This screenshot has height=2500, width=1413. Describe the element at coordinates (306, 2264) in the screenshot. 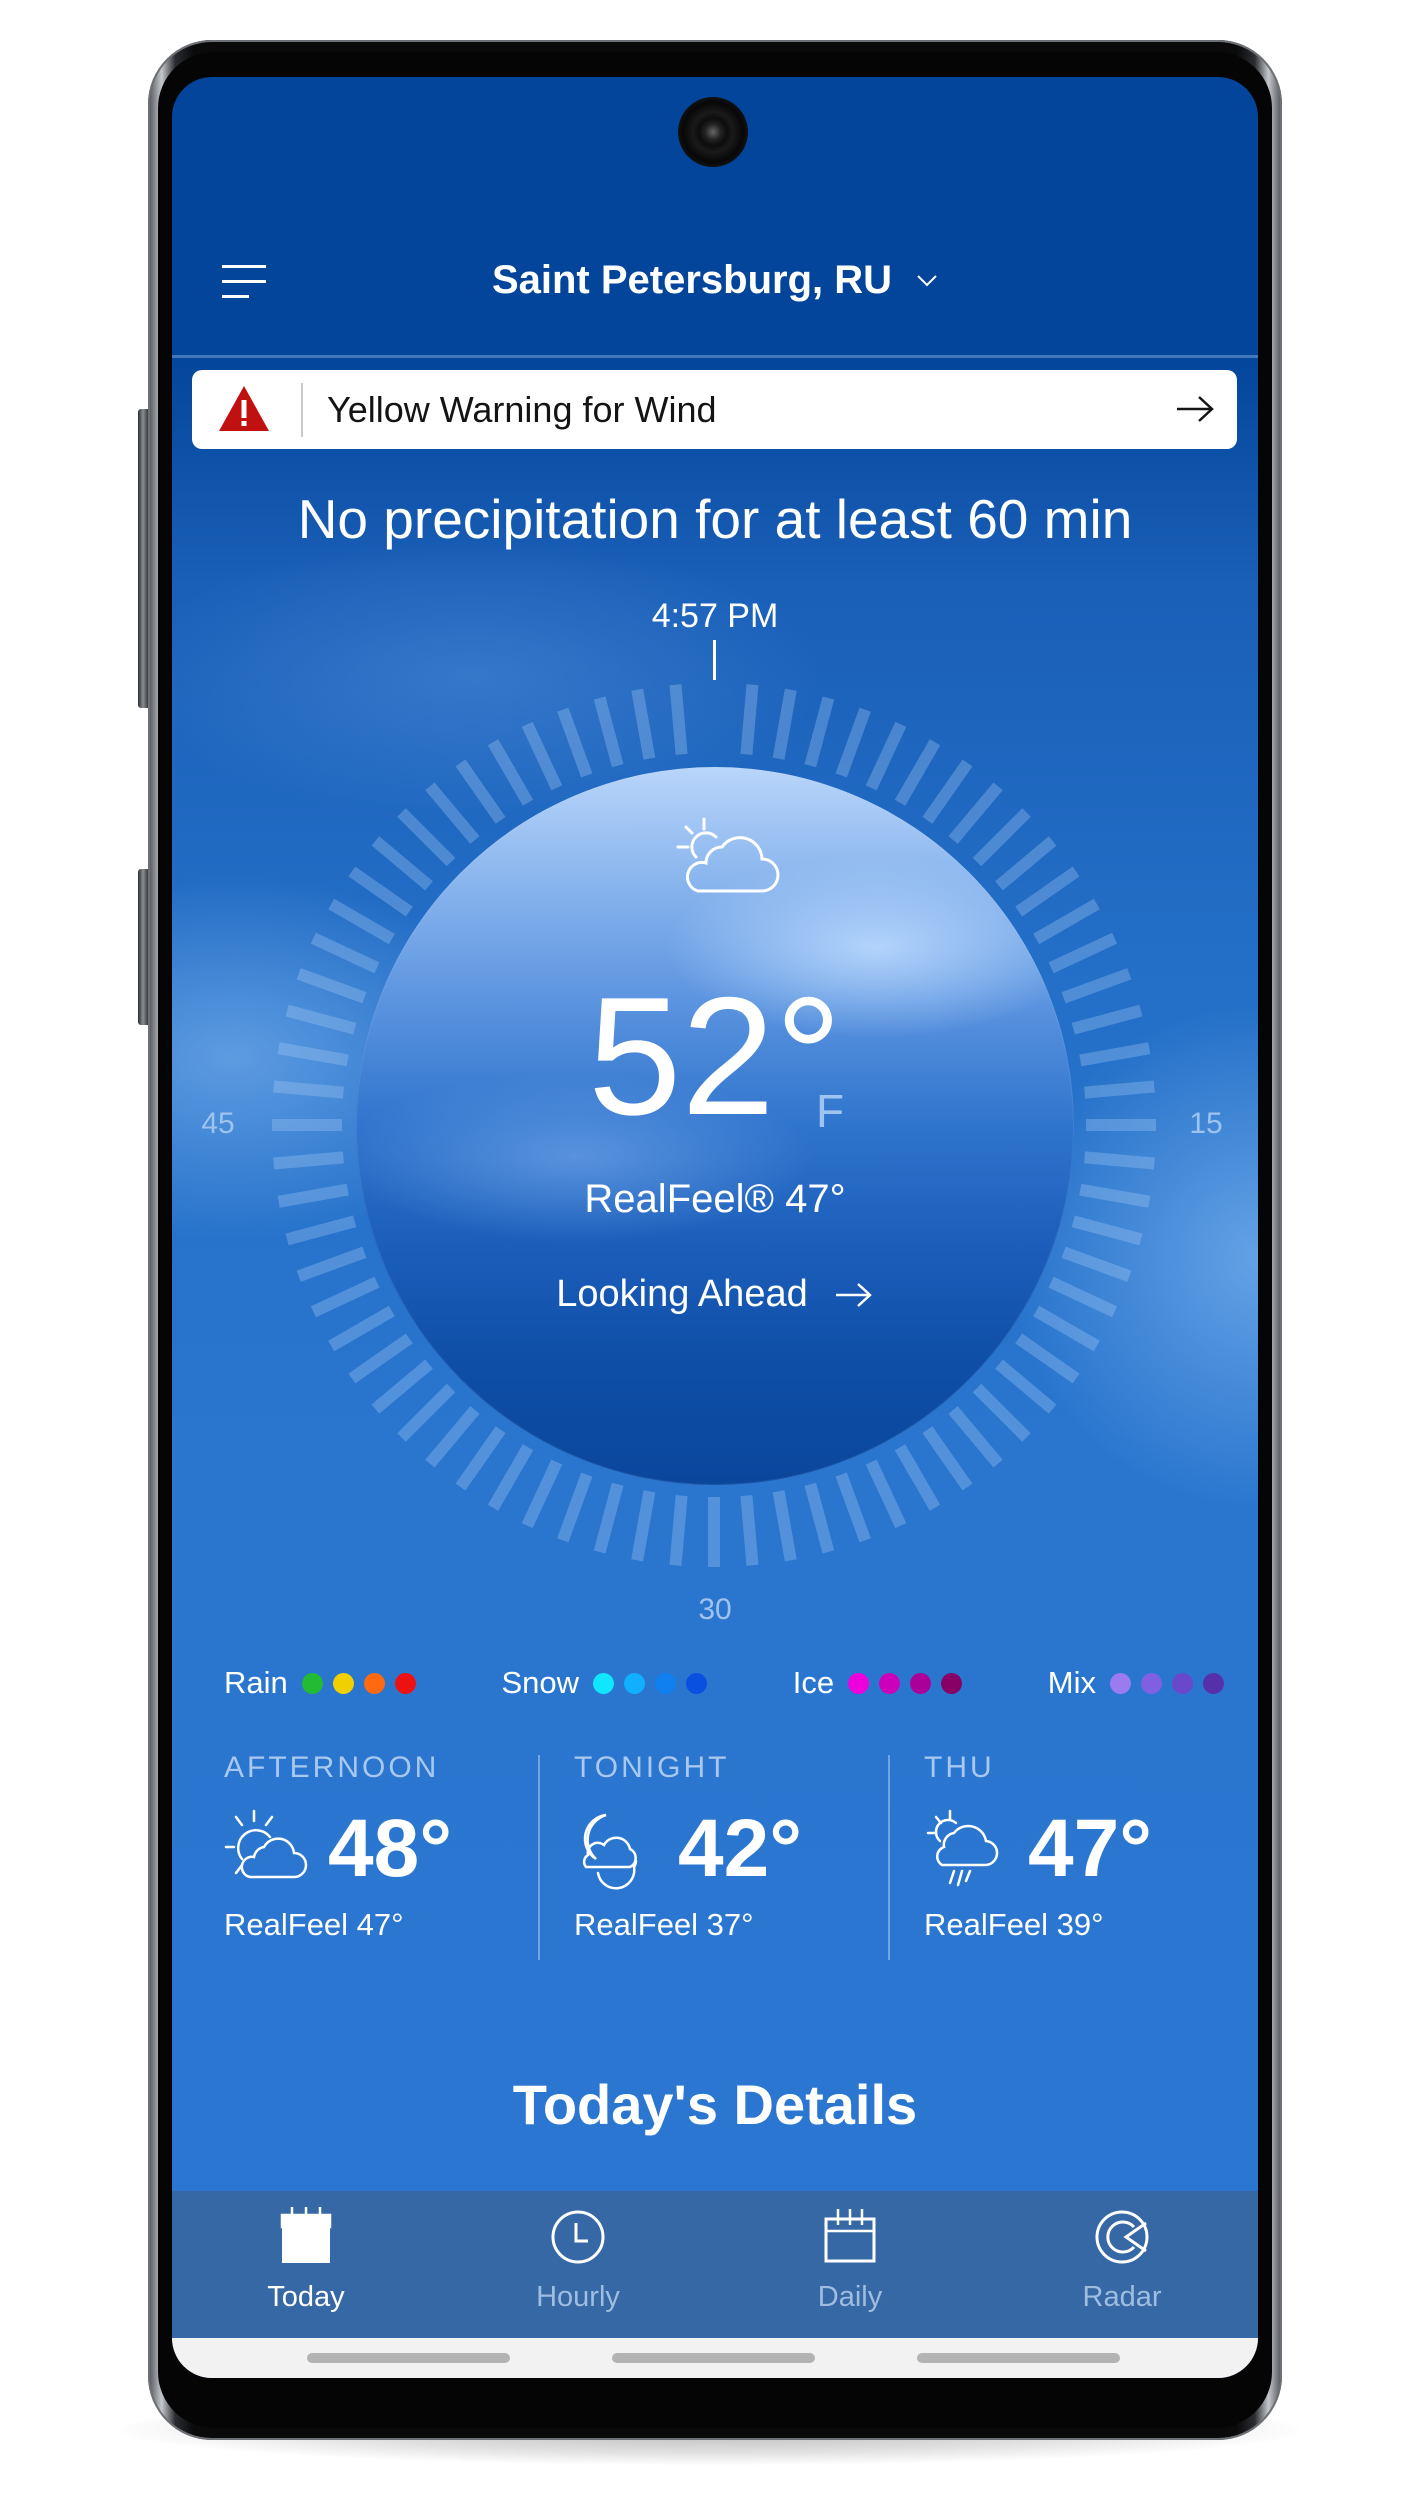

I see `nav-tab-today: Today` at that location.